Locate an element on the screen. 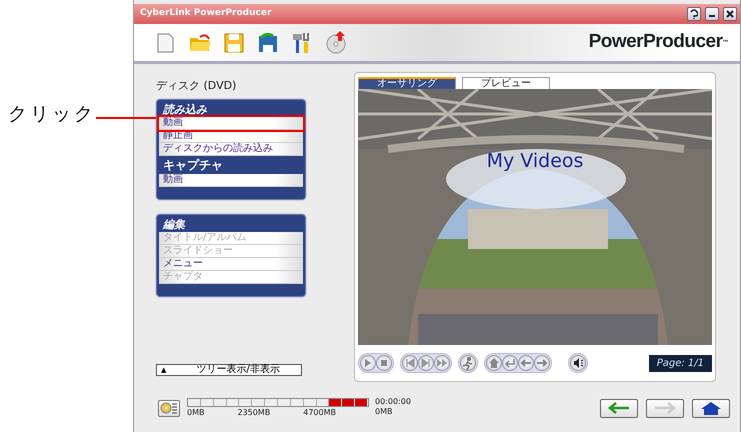  fast-forward-icon is located at coordinates (442, 363).